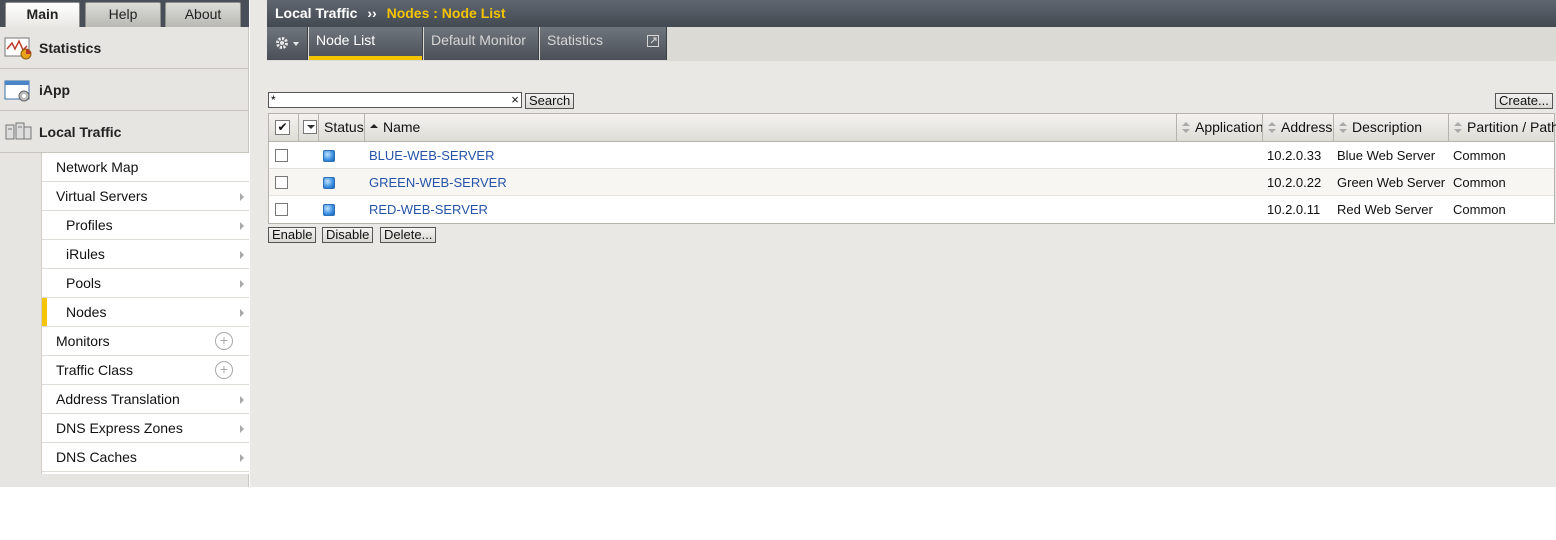 The image size is (1556, 540). I want to click on column-options-button, so click(310, 127).